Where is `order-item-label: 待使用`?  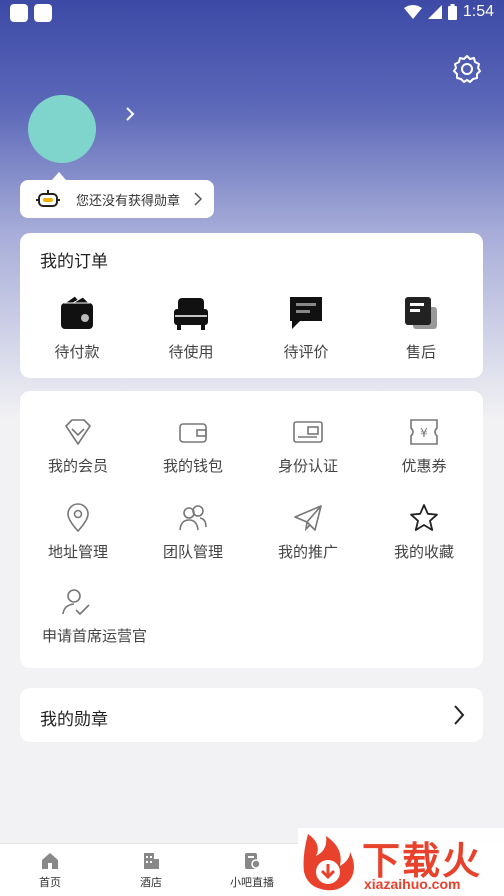 order-item-label: 待使用 is located at coordinates (191, 352).